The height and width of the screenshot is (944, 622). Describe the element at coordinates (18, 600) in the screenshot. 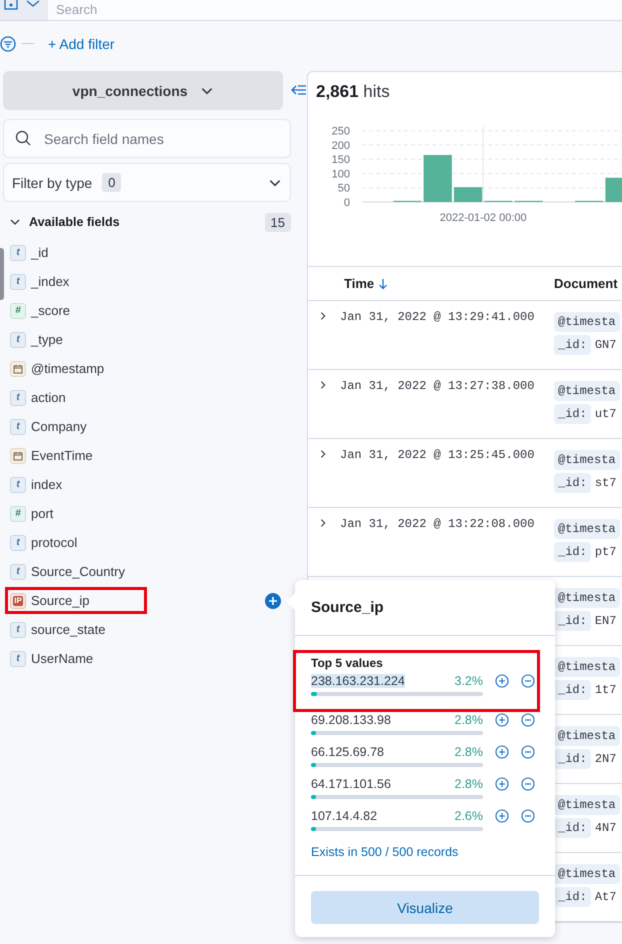

I see `field-type-token: IP` at that location.